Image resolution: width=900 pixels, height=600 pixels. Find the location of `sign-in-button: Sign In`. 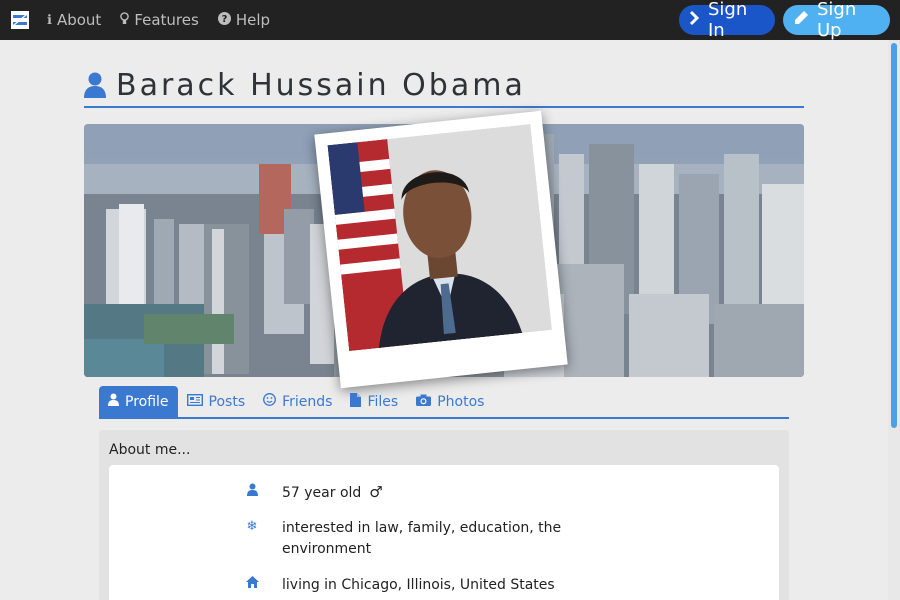

sign-in-button: Sign In is located at coordinates (727, 20).